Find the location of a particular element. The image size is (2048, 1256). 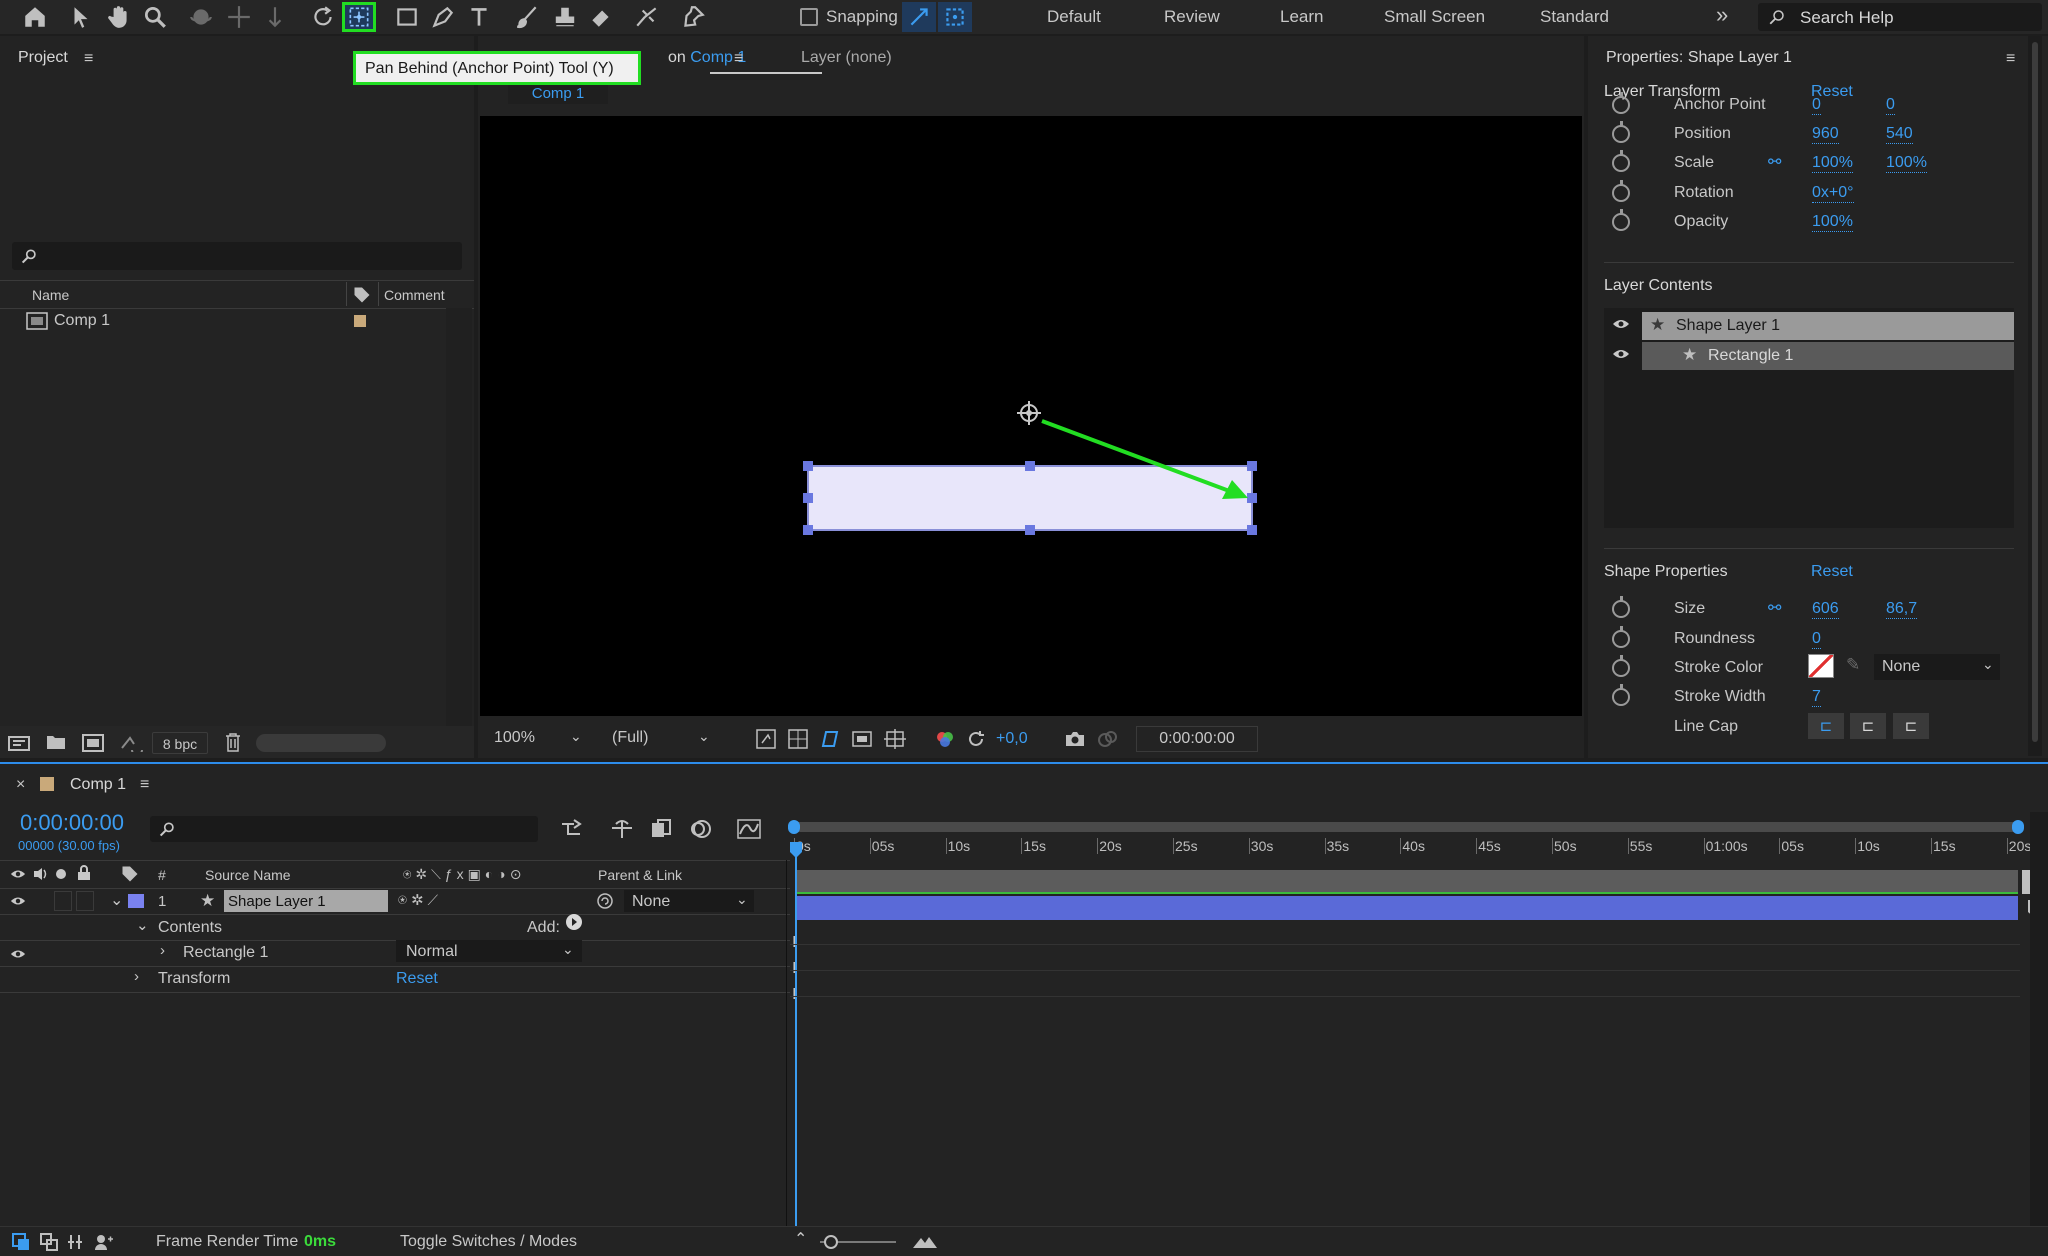

more-workspaces-icon: » is located at coordinates (1722, 15).